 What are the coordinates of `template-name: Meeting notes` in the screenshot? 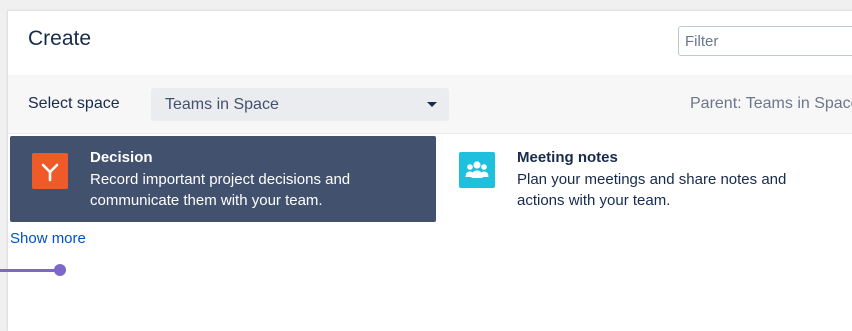 It's located at (567, 157).